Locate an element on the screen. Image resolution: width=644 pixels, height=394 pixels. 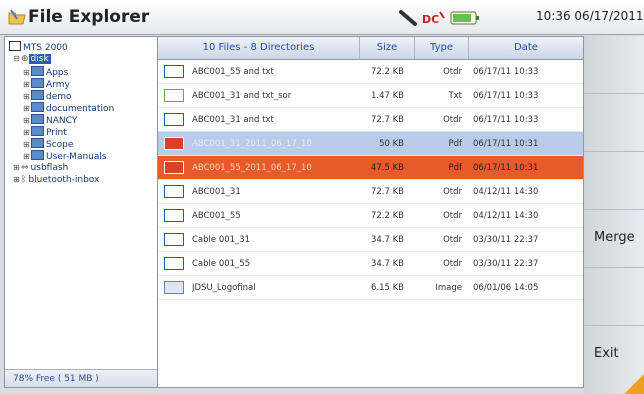
tree-item-army: ⊞ Army is located at coordinates (46, 84).